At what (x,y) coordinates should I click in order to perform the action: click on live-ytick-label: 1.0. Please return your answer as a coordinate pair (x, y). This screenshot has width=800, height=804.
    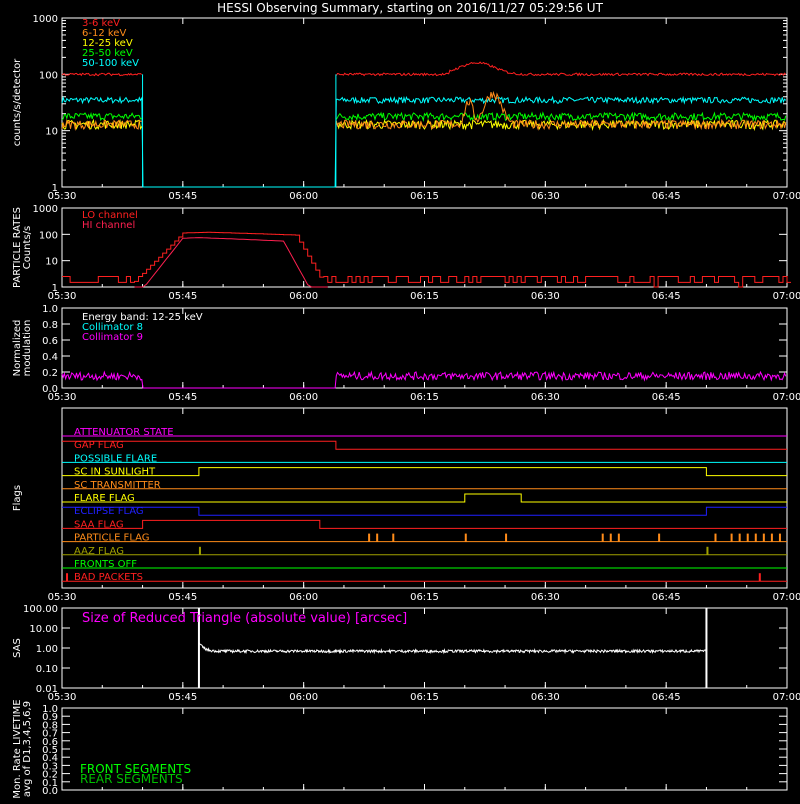
    Looking at the image, I should click on (50, 709).